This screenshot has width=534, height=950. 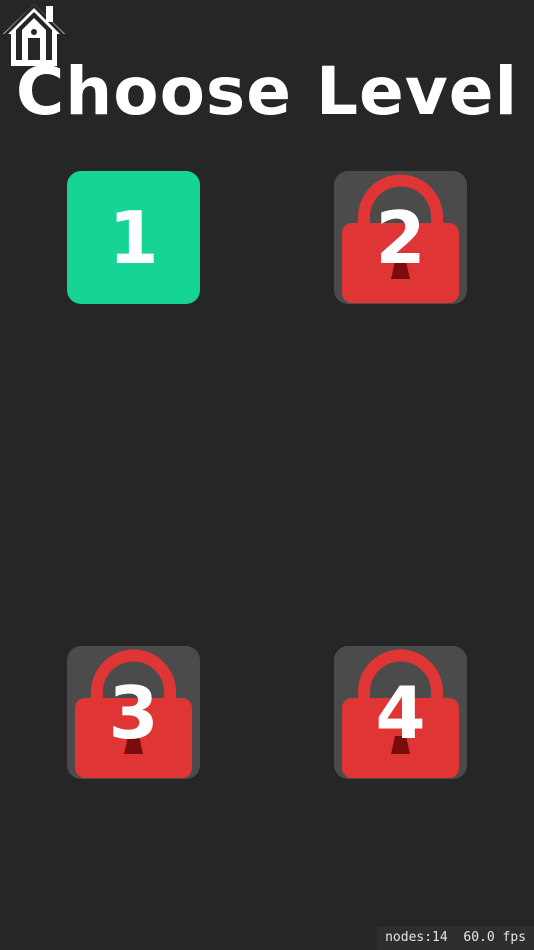 I want to click on fps-counter: 60.0 fps, so click(x=494, y=937).